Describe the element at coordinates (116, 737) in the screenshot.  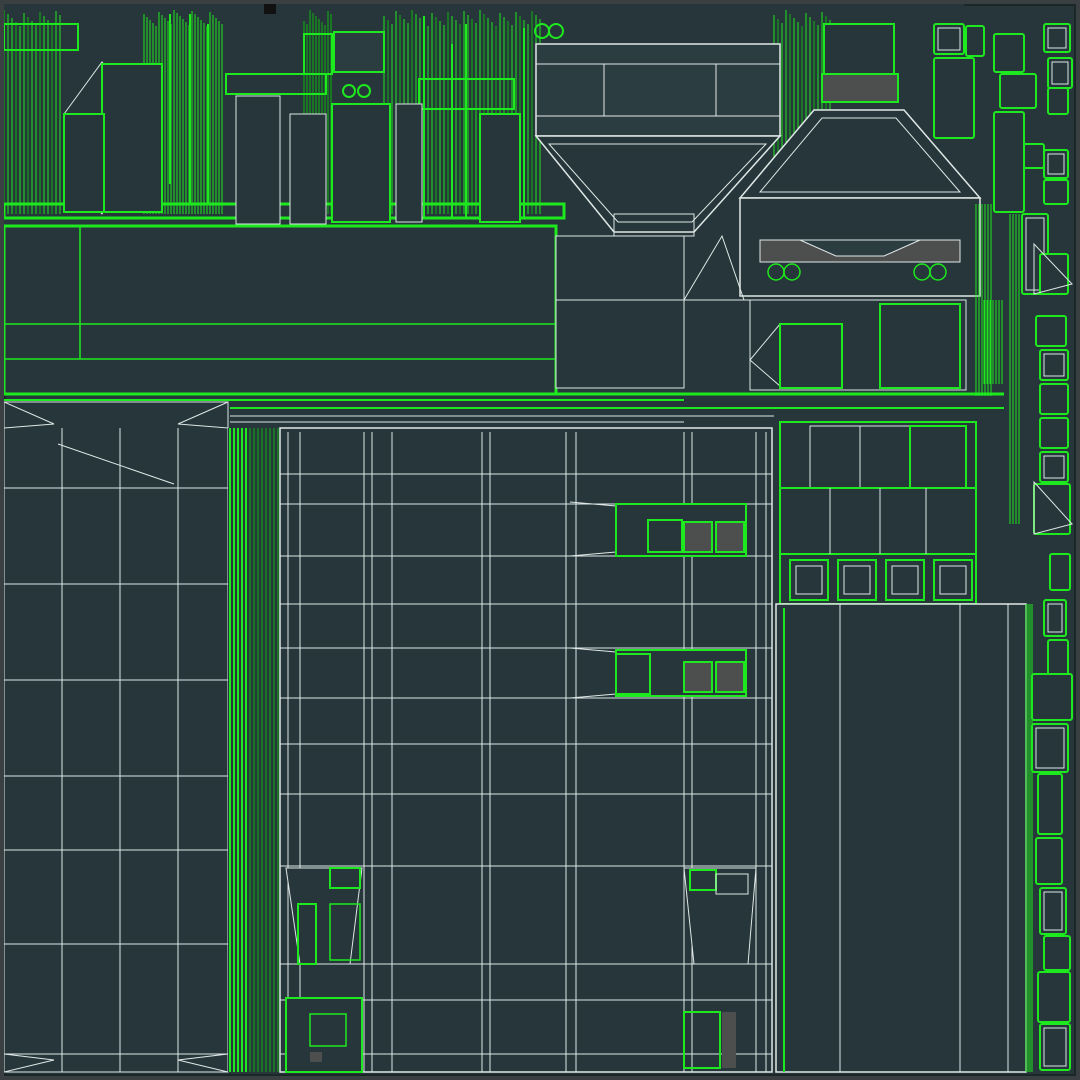
I see `left-wall-panel` at that location.